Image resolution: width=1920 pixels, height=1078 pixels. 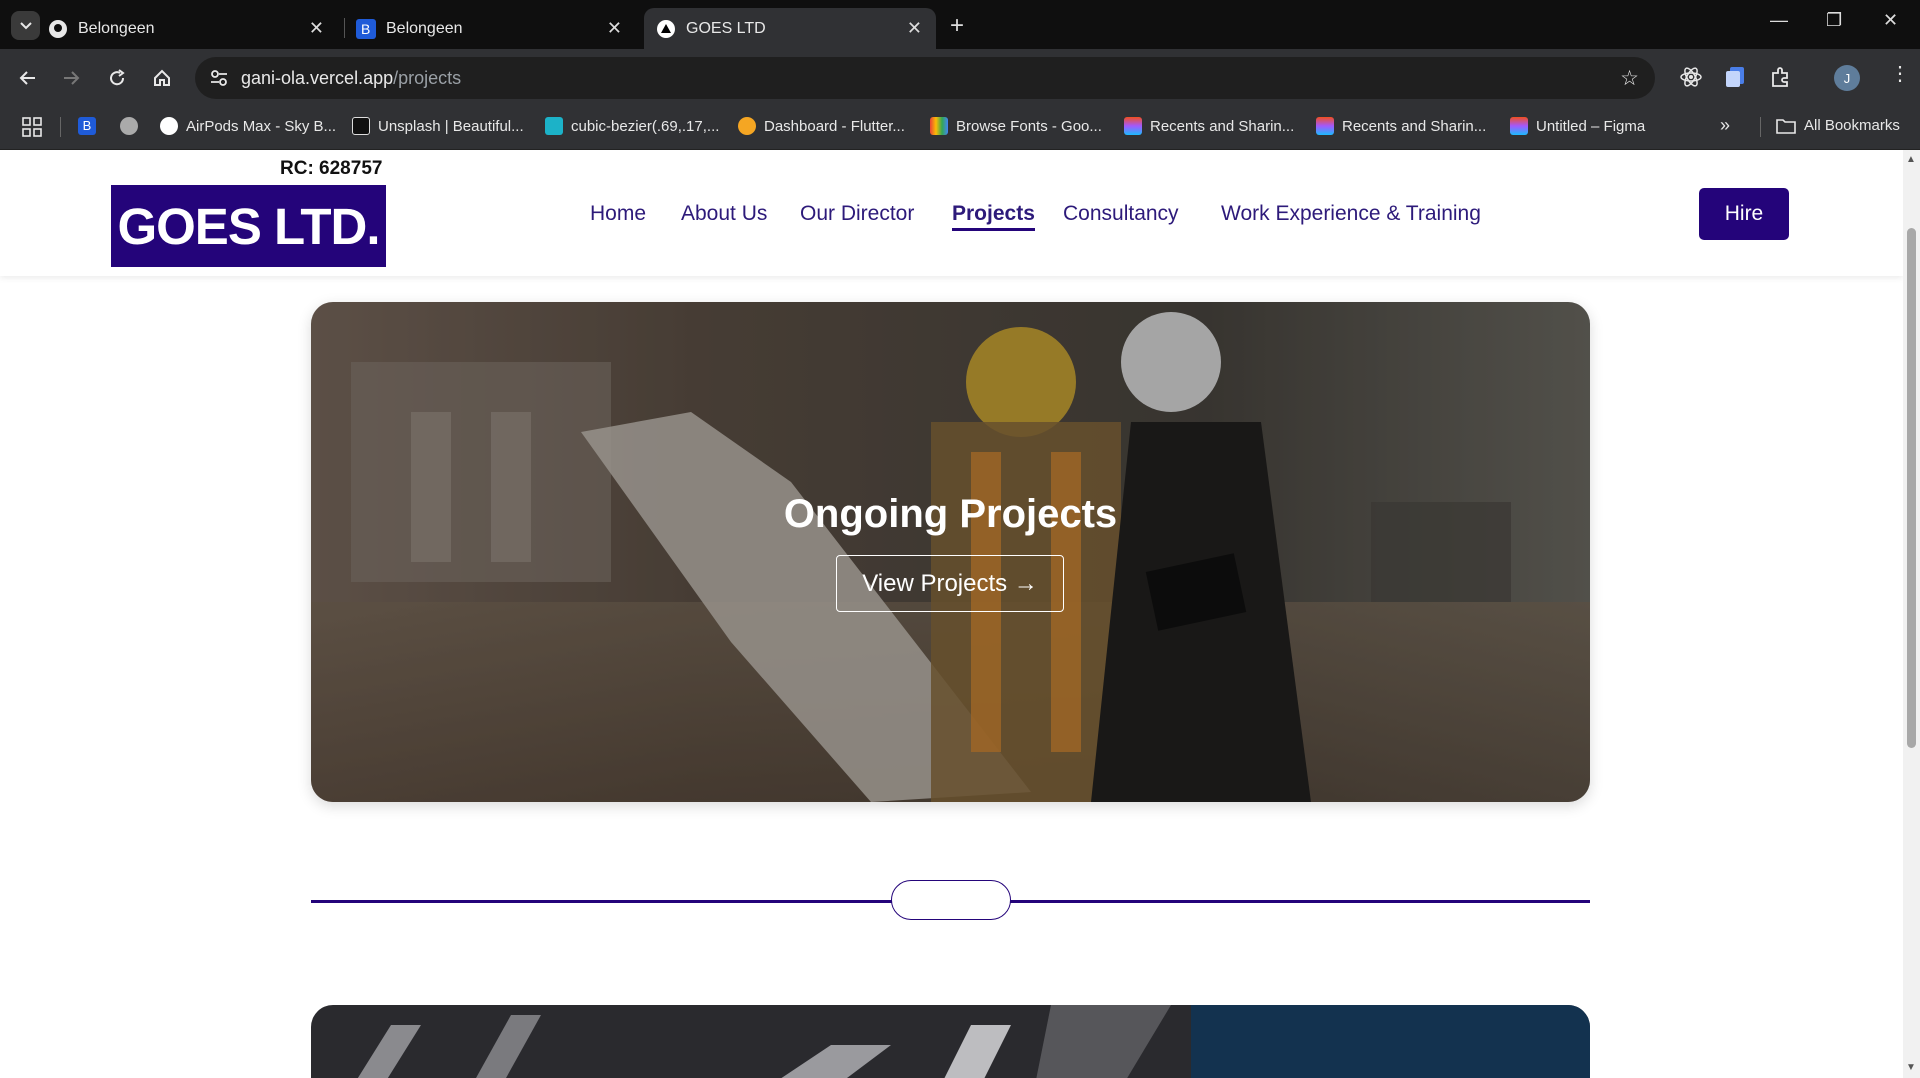 What do you see at coordinates (162, 78) in the screenshot?
I see `home-icon` at bounding box center [162, 78].